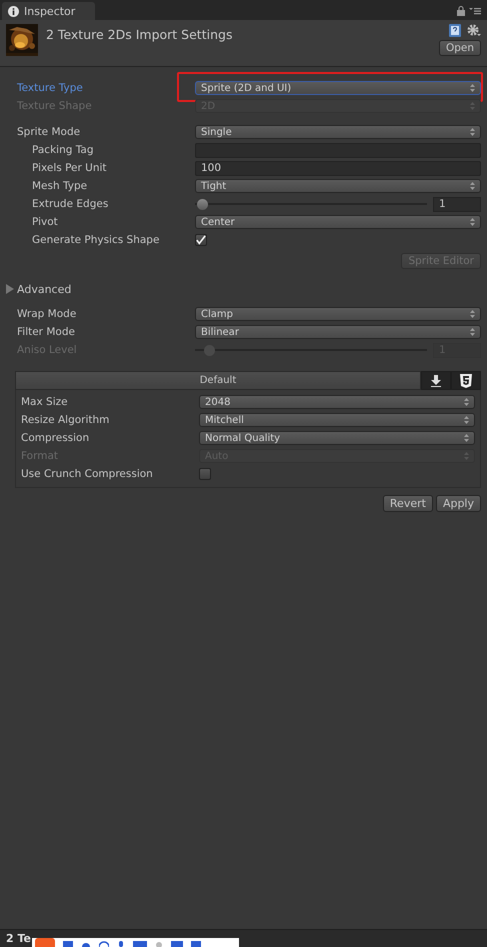 This screenshot has height=947, width=487. Describe the element at coordinates (70, 204) in the screenshot. I see `field-label: Extrude Edges` at that location.